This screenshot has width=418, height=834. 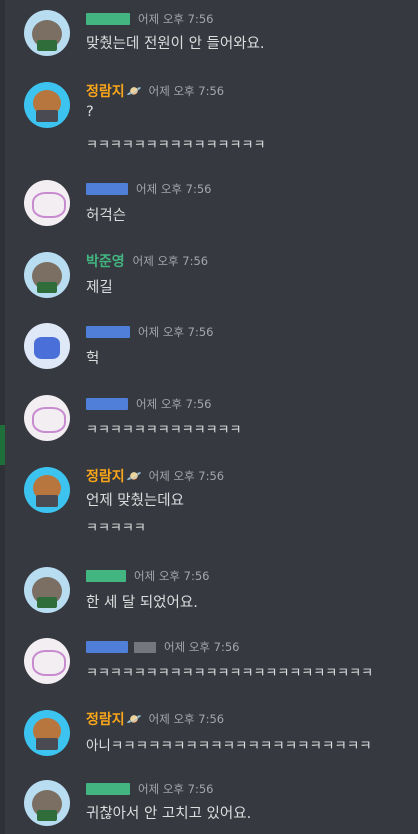 I want to click on server-sidebar-edge, so click(x=2, y=417).